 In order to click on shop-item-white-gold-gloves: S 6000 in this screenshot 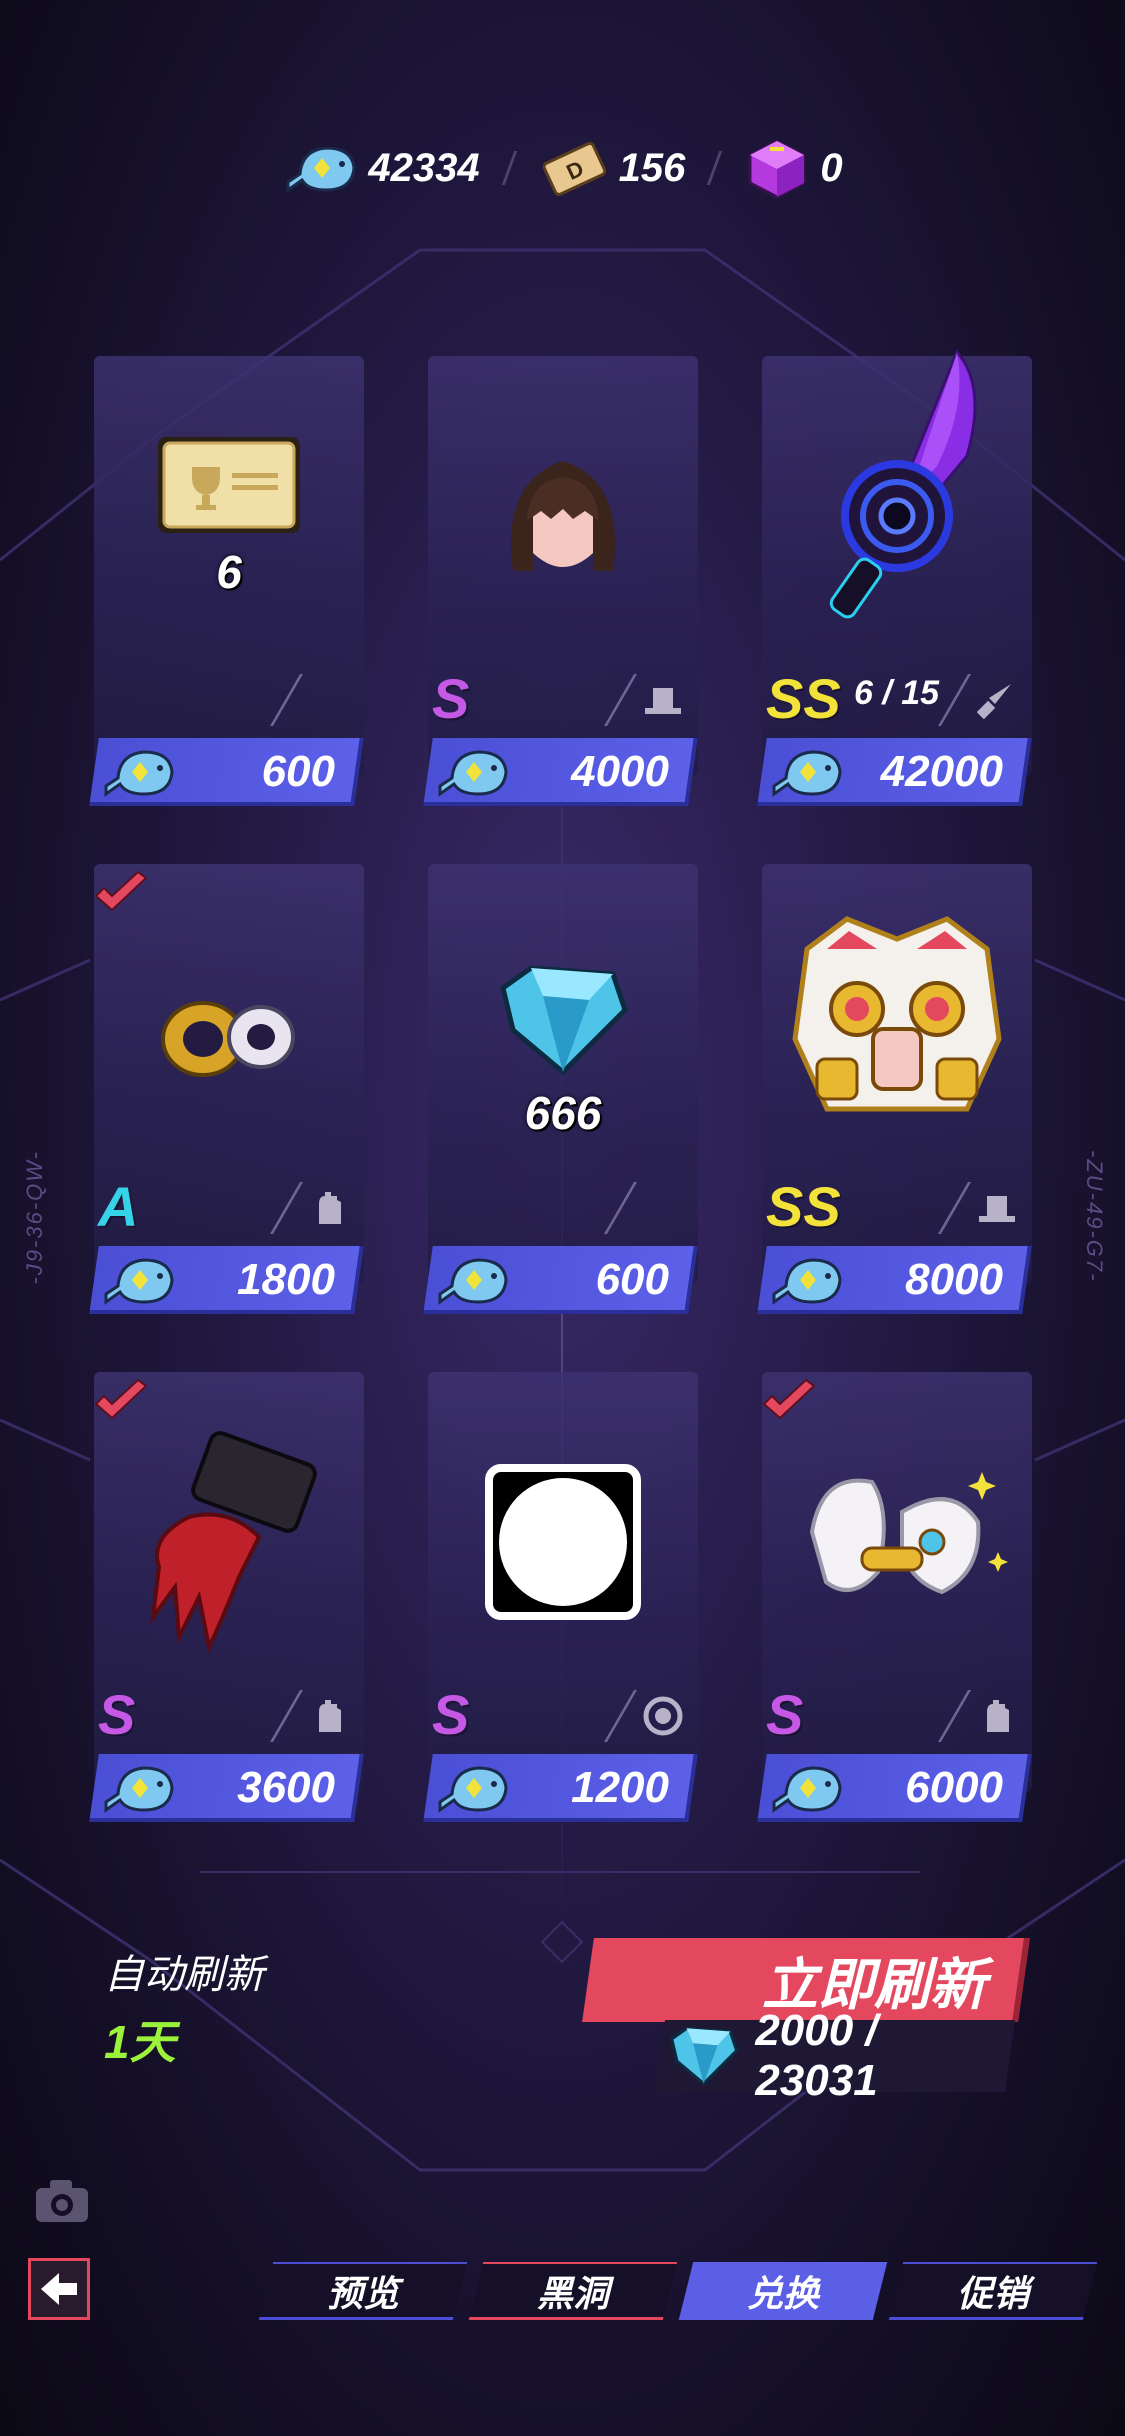, I will do `click(897, 1597)`.